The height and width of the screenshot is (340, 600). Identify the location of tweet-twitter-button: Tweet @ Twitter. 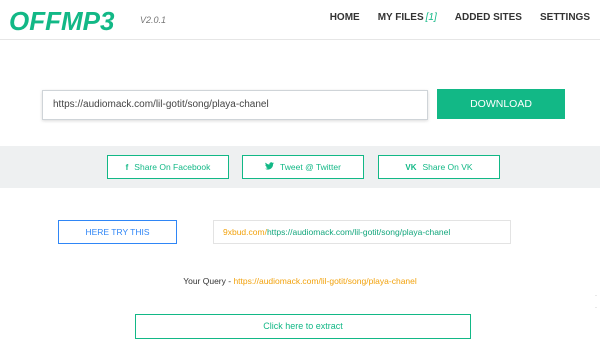
(303, 167).